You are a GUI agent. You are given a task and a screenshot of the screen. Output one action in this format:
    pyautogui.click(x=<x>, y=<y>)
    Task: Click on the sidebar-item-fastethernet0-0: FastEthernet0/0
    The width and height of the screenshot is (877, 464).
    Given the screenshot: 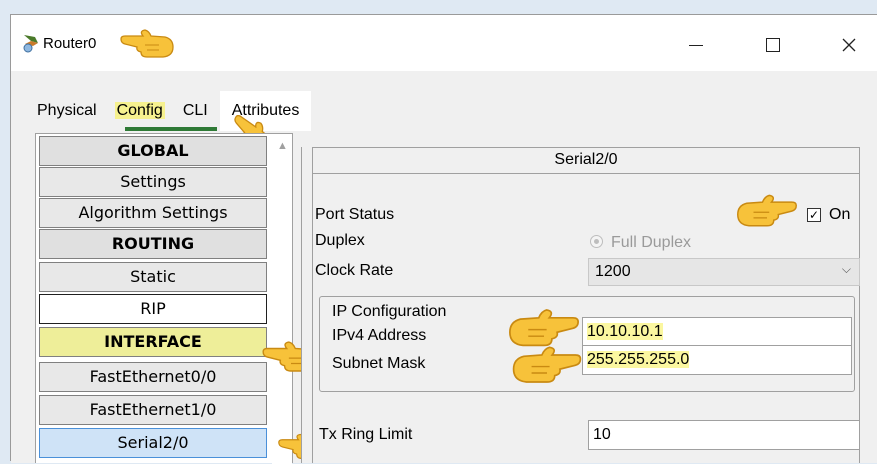 What is the action you would take?
    pyautogui.click(x=153, y=377)
    